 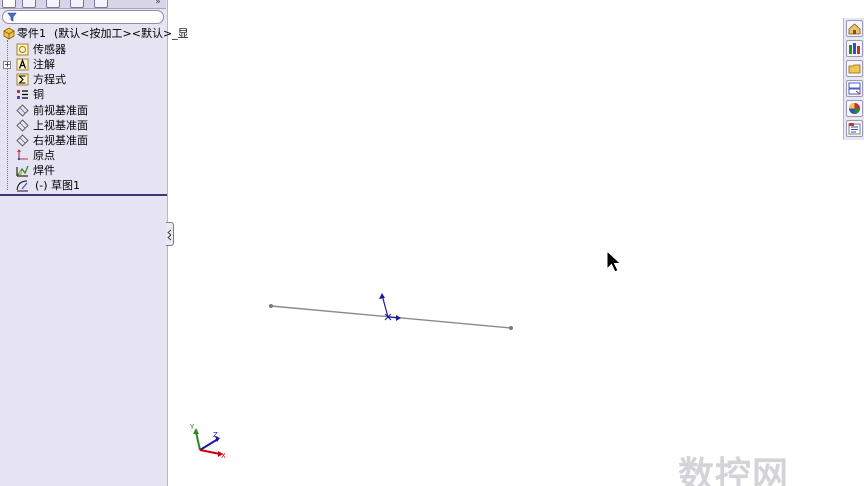 I want to click on mouse-pointer-icon, so click(x=614, y=261).